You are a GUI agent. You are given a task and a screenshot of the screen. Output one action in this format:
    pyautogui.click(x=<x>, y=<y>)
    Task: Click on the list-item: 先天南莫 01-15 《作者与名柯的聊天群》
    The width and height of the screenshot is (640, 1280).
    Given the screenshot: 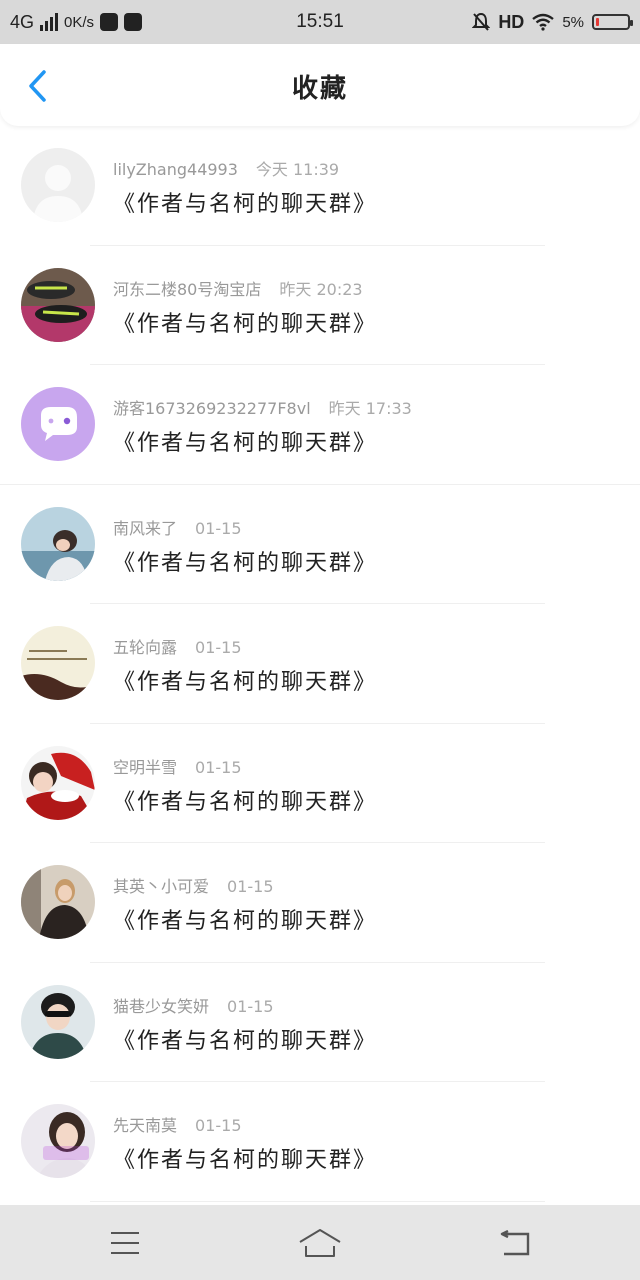 What is the action you would take?
    pyautogui.click(x=320, y=1142)
    